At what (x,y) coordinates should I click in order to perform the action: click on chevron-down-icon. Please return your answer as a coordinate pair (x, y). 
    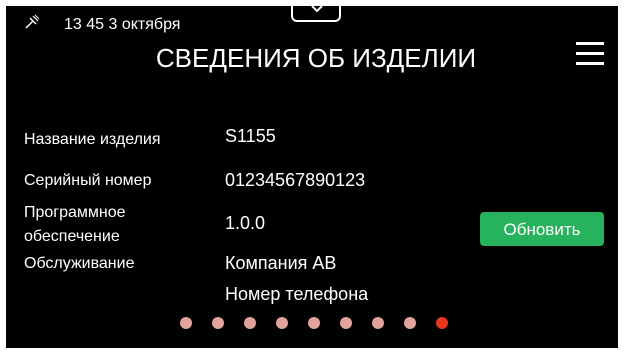
    Looking at the image, I should click on (317, 9).